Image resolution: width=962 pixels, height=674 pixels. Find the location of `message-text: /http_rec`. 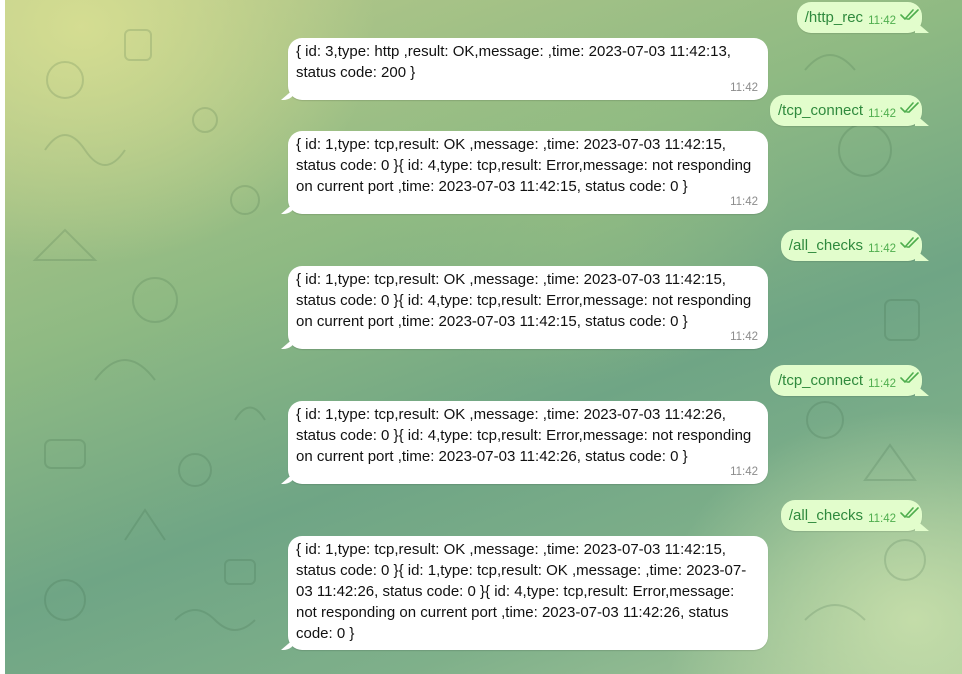

message-text: /http_rec is located at coordinates (834, 17).